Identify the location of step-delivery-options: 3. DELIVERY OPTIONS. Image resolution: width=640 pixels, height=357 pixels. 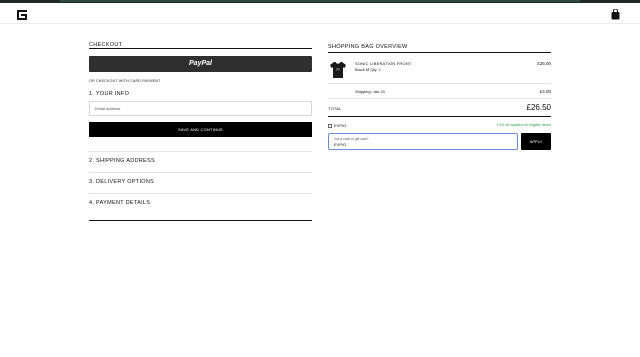
(121, 182).